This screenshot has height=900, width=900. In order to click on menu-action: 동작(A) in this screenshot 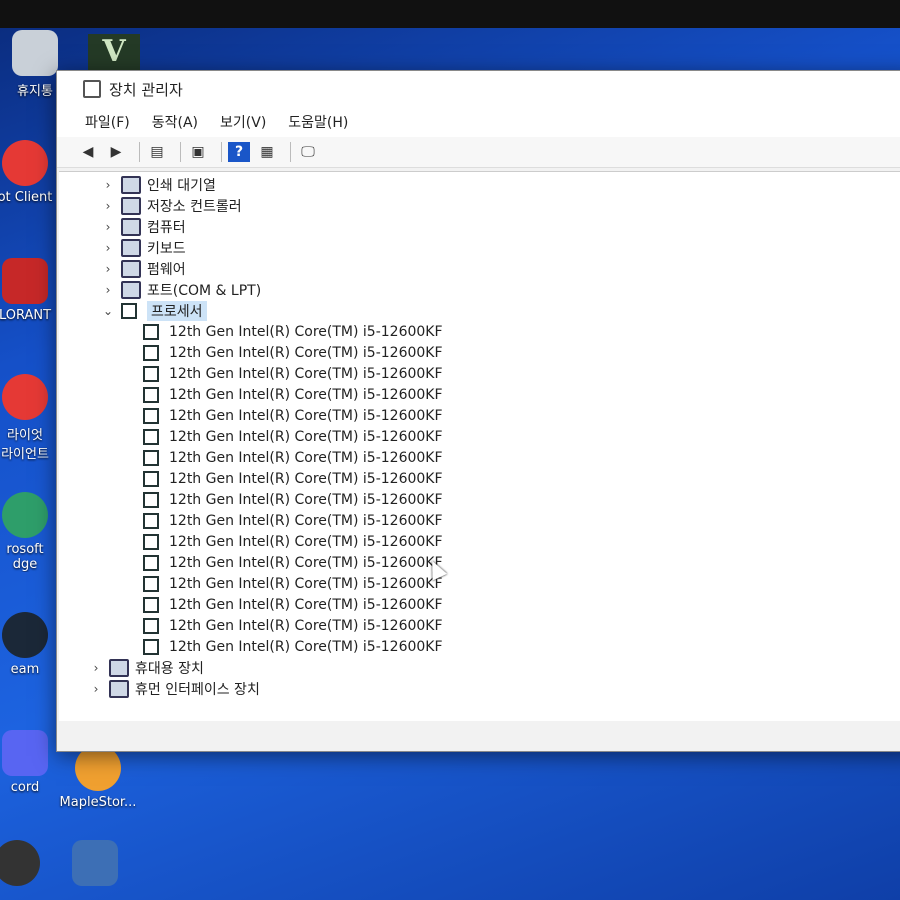, I will do `click(175, 122)`.